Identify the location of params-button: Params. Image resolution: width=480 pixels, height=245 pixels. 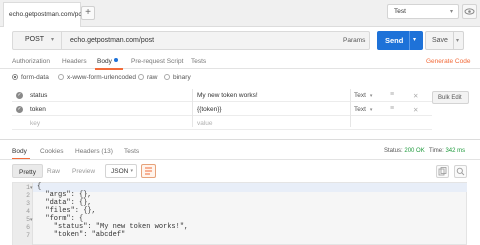
(354, 40).